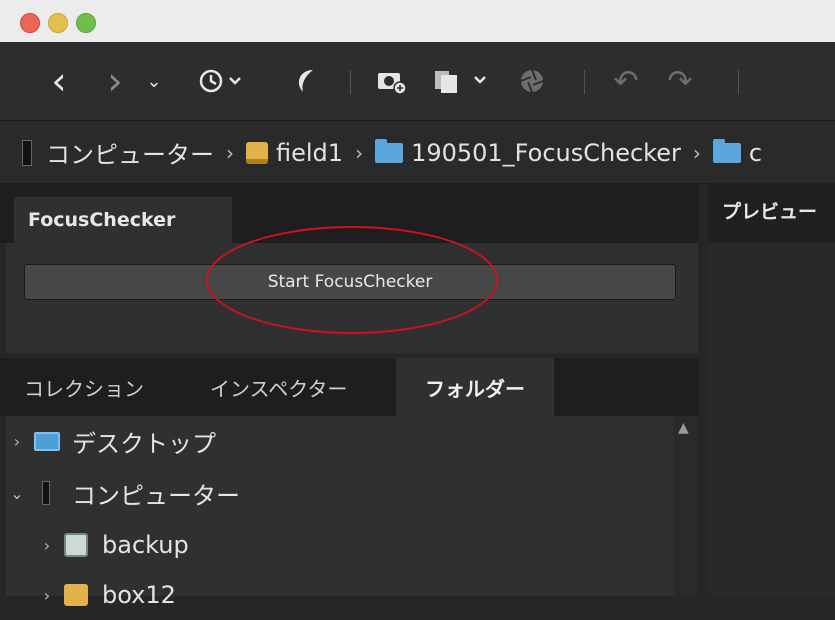 This screenshot has width=835, height=620. What do you see at coordinates (417, 81) in the screenshot?
I see `toolbar: ‹ › ⌄ ↶ ↷` at bounding box center [417, 81].